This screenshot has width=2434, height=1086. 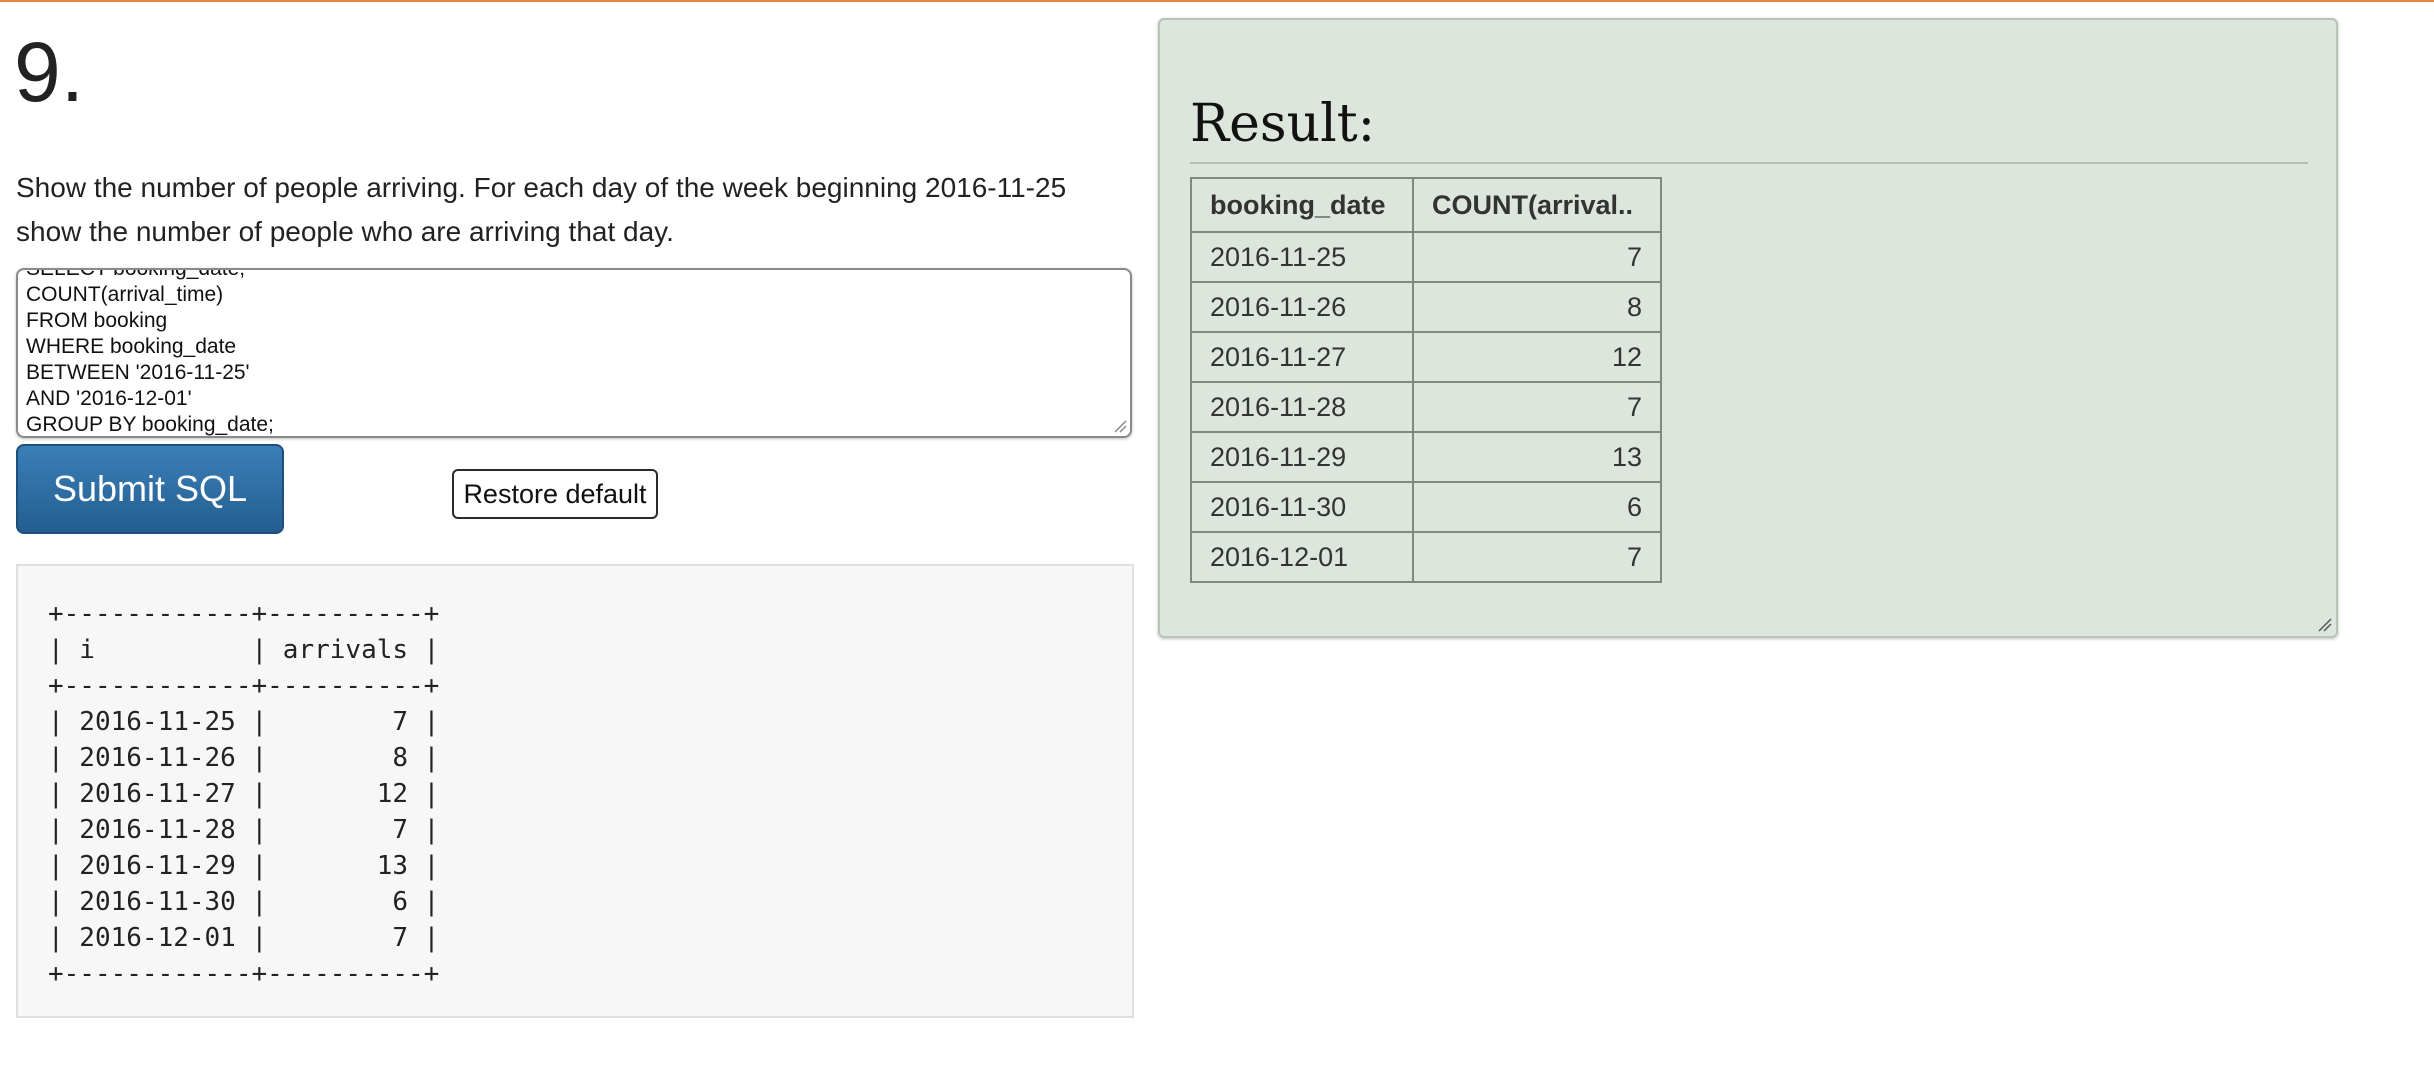 I want to click on result-divider, so click(x=1749, y=163).